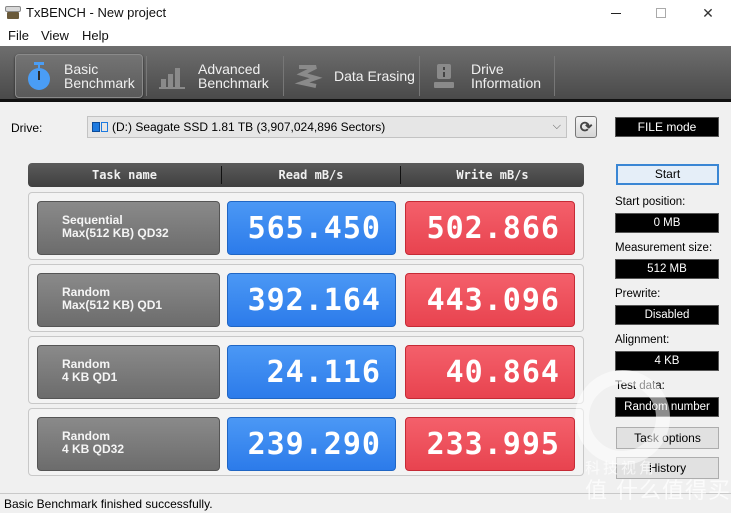  I want to click on task-name-button: Random Max(512 KB) QD1, so click(128, 300).